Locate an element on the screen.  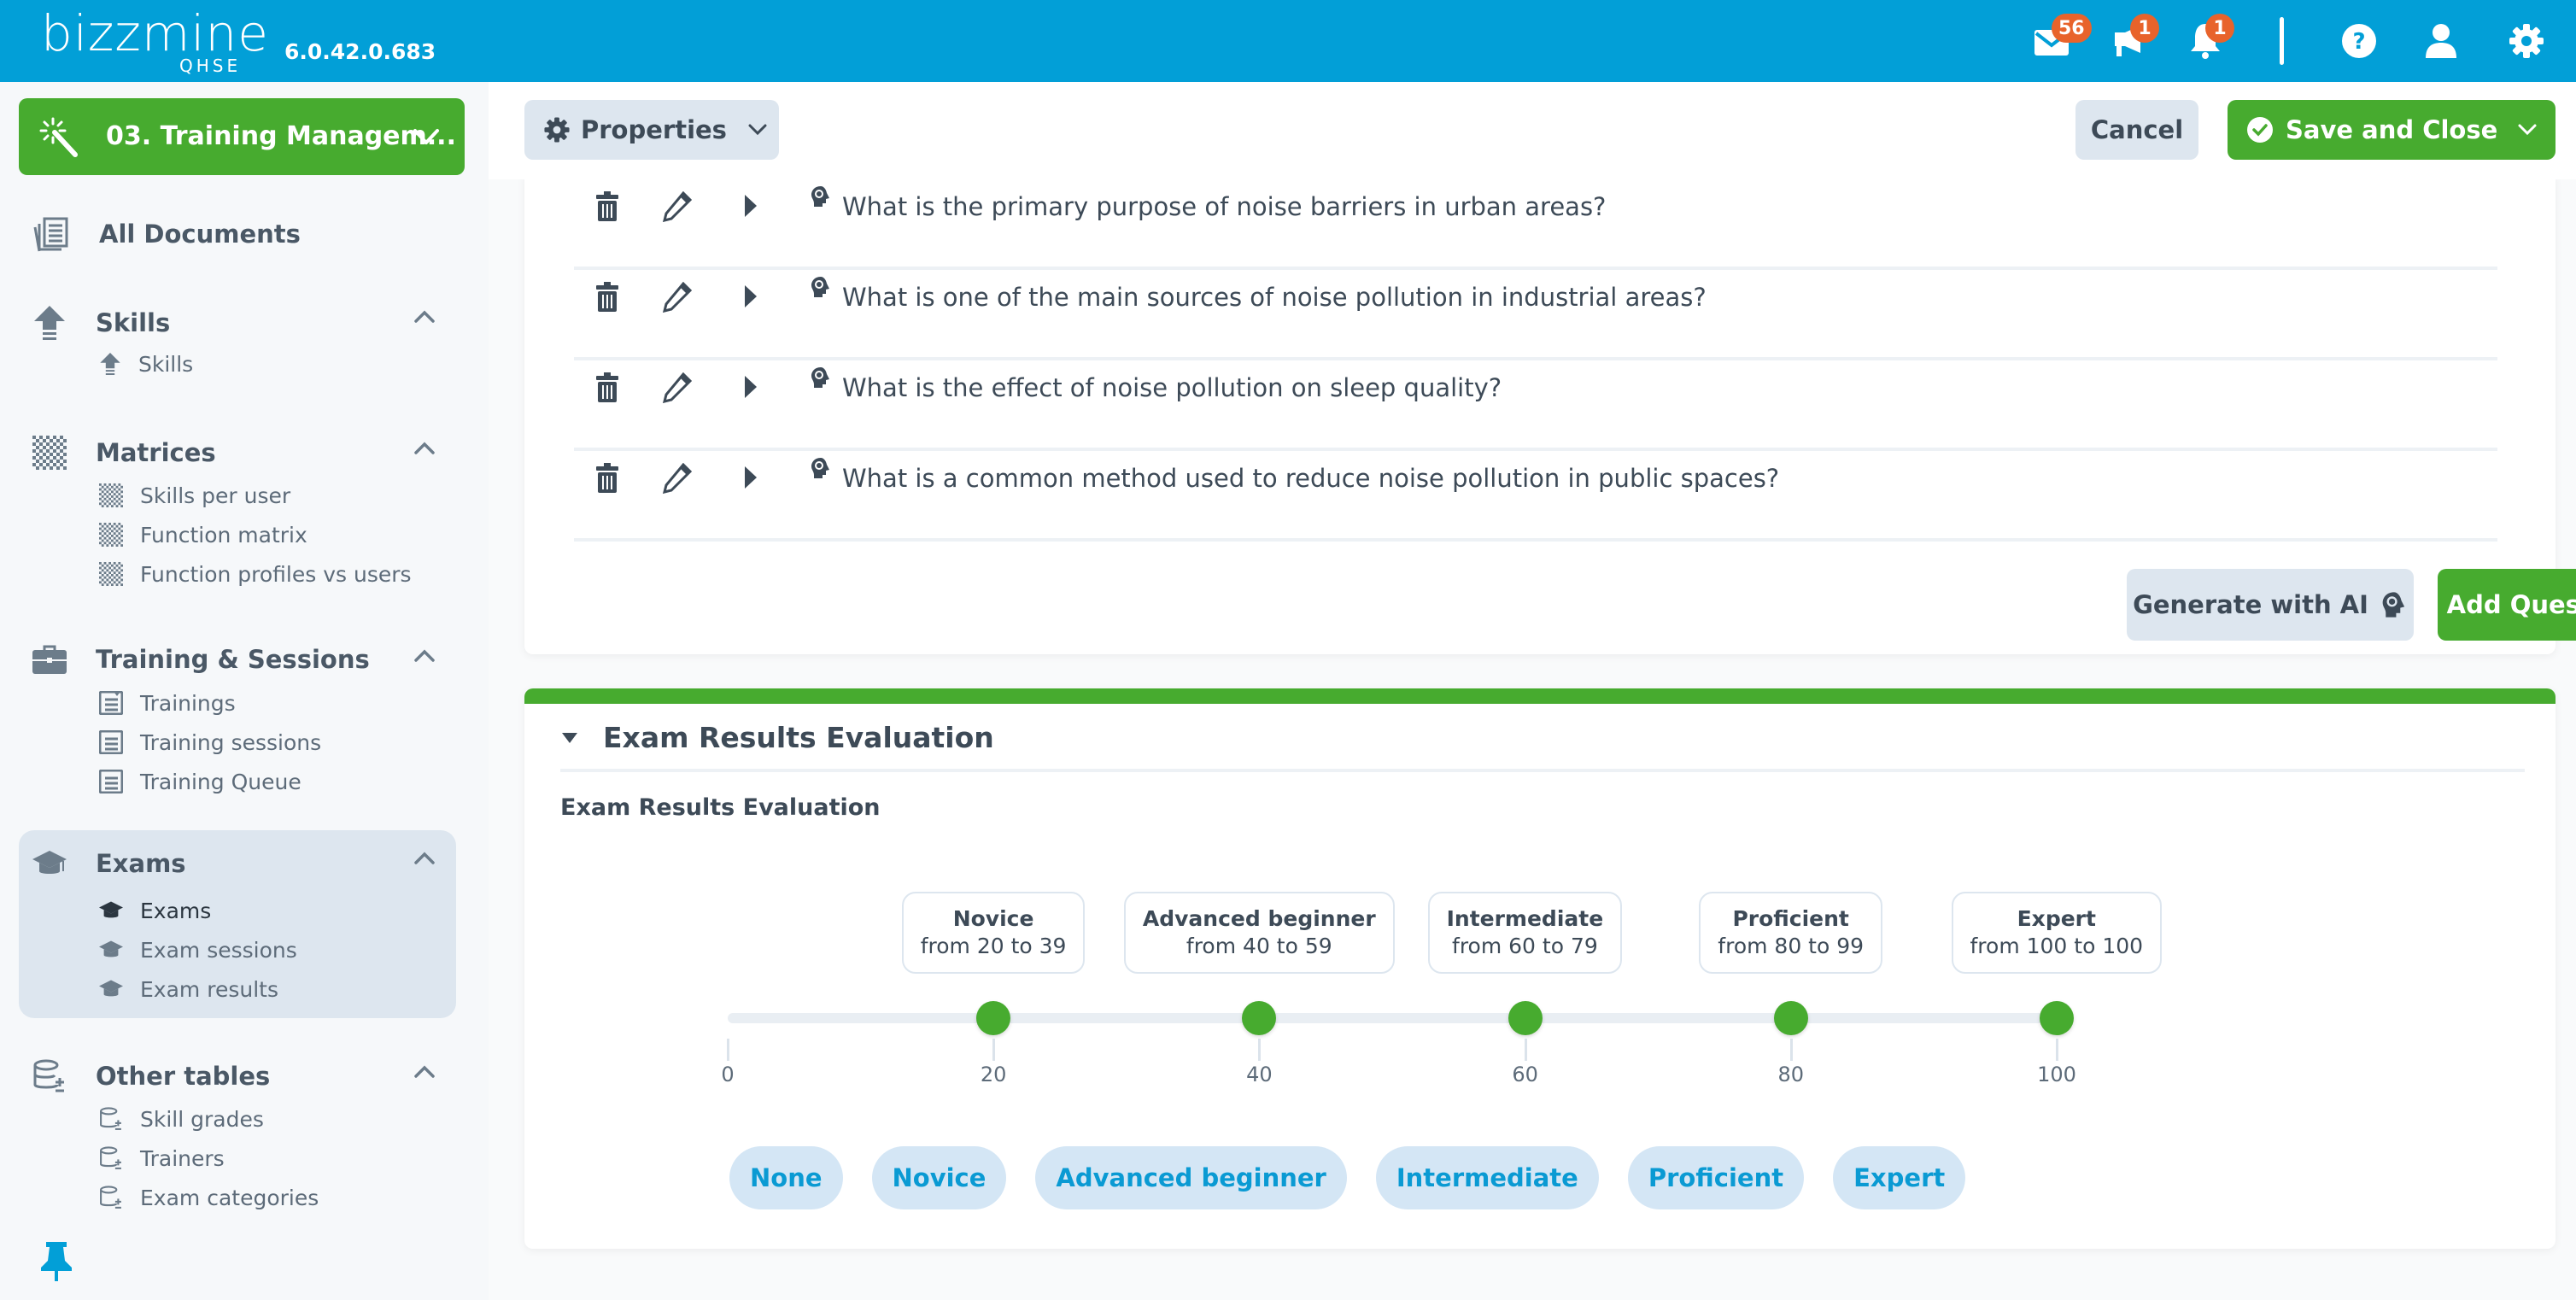
level-name: Proficient is located at coordinates (1790, 918).